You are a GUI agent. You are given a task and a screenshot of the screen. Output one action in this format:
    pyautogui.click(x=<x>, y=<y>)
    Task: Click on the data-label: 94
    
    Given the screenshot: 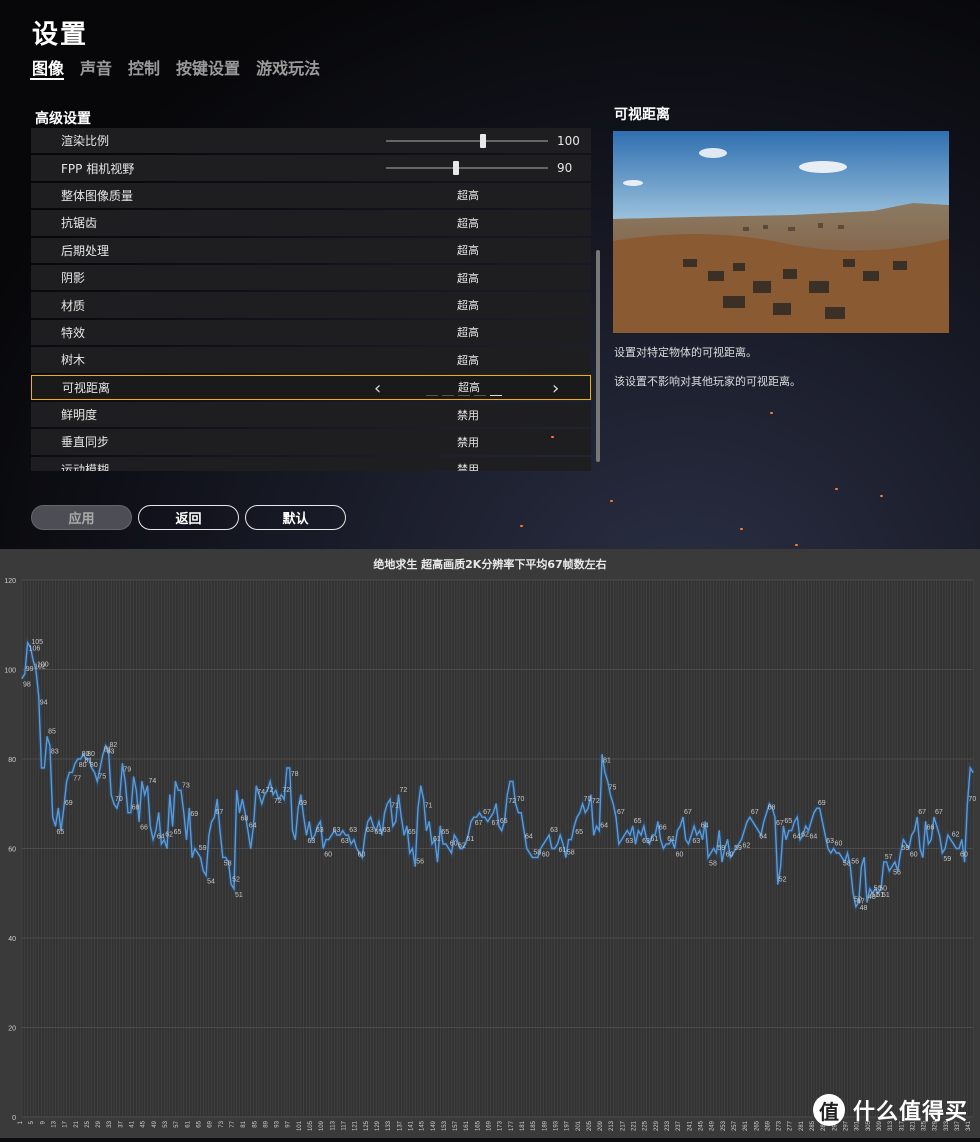 What is the action you would take?
    pyautogui.click(x=44, y=702)
    